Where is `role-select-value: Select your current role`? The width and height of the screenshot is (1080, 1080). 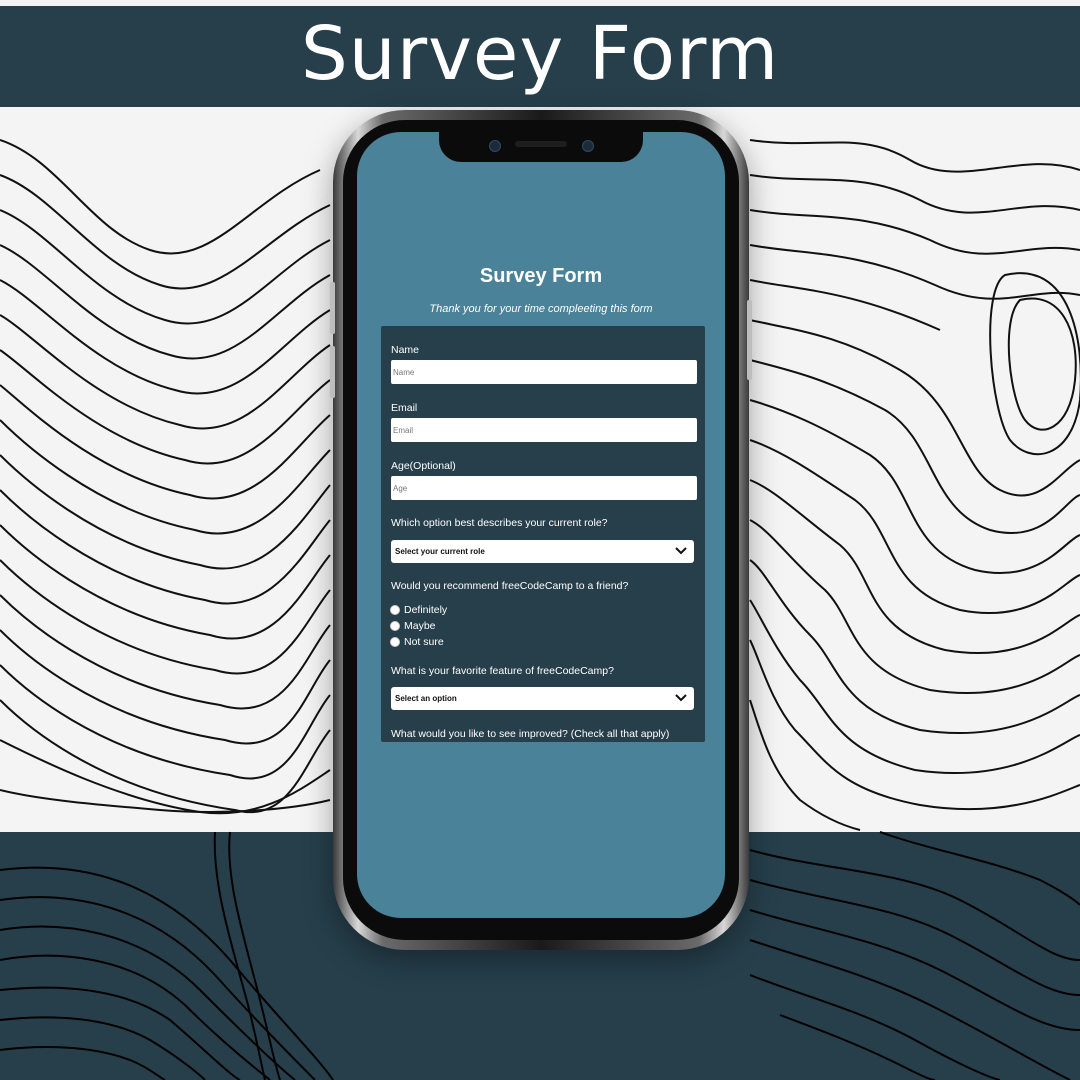 role-select-value: Select your current role is located at coordinates (440, 551).